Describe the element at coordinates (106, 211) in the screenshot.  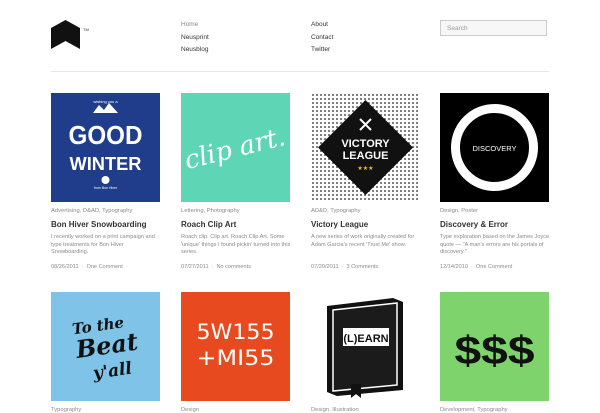
I see `card-categories: Advertising, D&AD, Typography` at that location.